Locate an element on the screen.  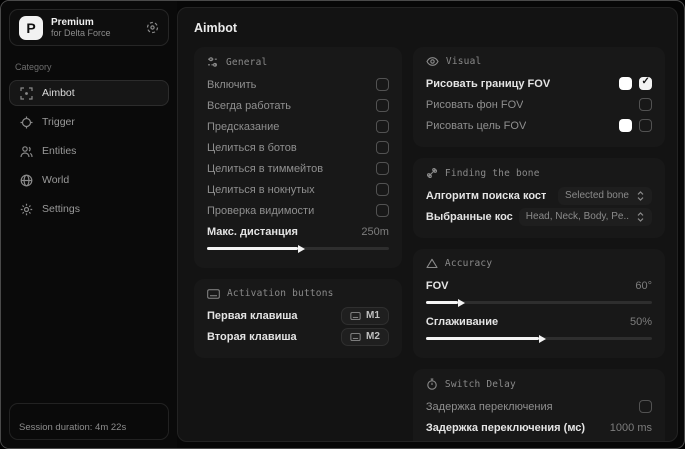
product-subtitle: for Delta Force is located at coordinates (81, 33).